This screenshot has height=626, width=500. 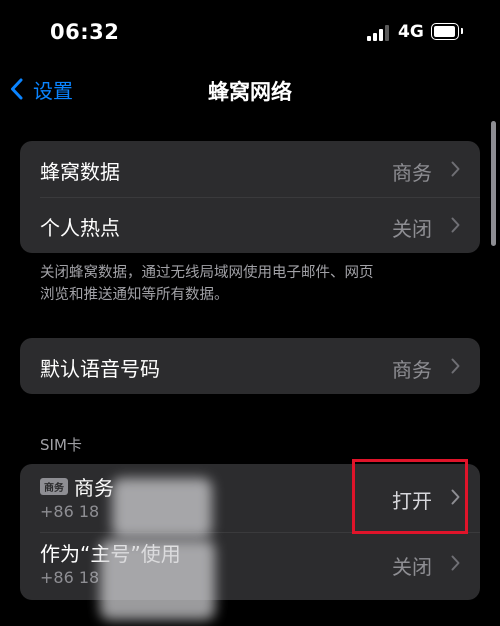 I want to click on default-voice-line-row: 默认语音号码 商务, so click(x=250, y=366).